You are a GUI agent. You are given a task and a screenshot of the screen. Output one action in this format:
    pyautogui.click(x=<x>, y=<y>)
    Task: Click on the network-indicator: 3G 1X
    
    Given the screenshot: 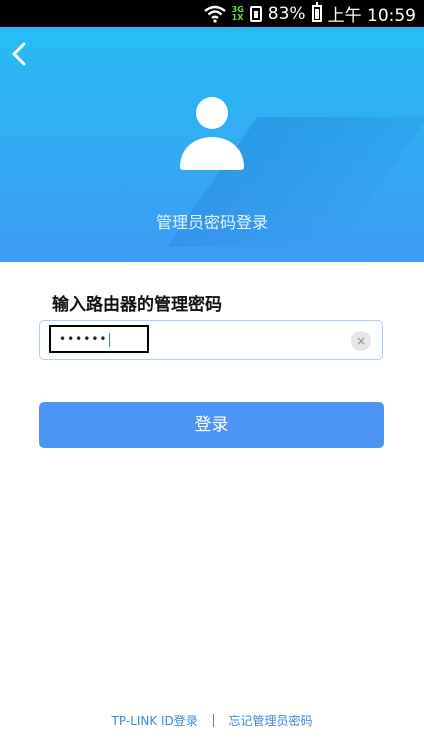 What is the action you would take?
    pyautogui.click(x=237, y=13)
    